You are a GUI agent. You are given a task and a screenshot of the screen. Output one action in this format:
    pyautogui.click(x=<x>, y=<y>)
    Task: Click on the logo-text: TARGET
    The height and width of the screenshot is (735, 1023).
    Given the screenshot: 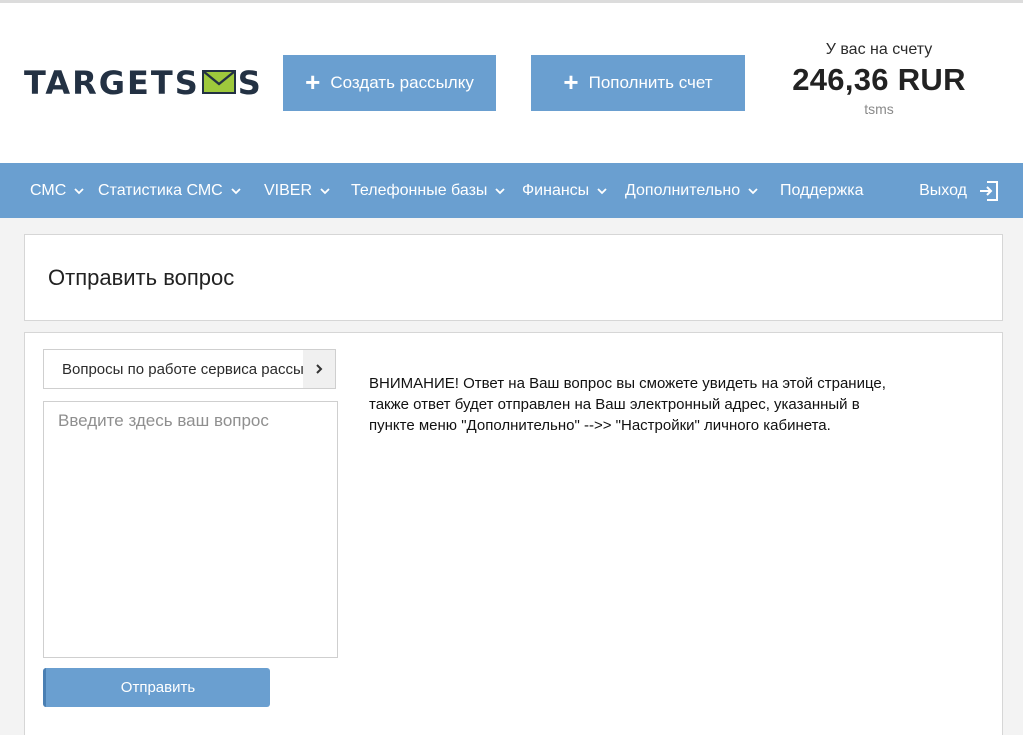 What is the action you would take?
    pyautogui.click(x=99, y=83)
    